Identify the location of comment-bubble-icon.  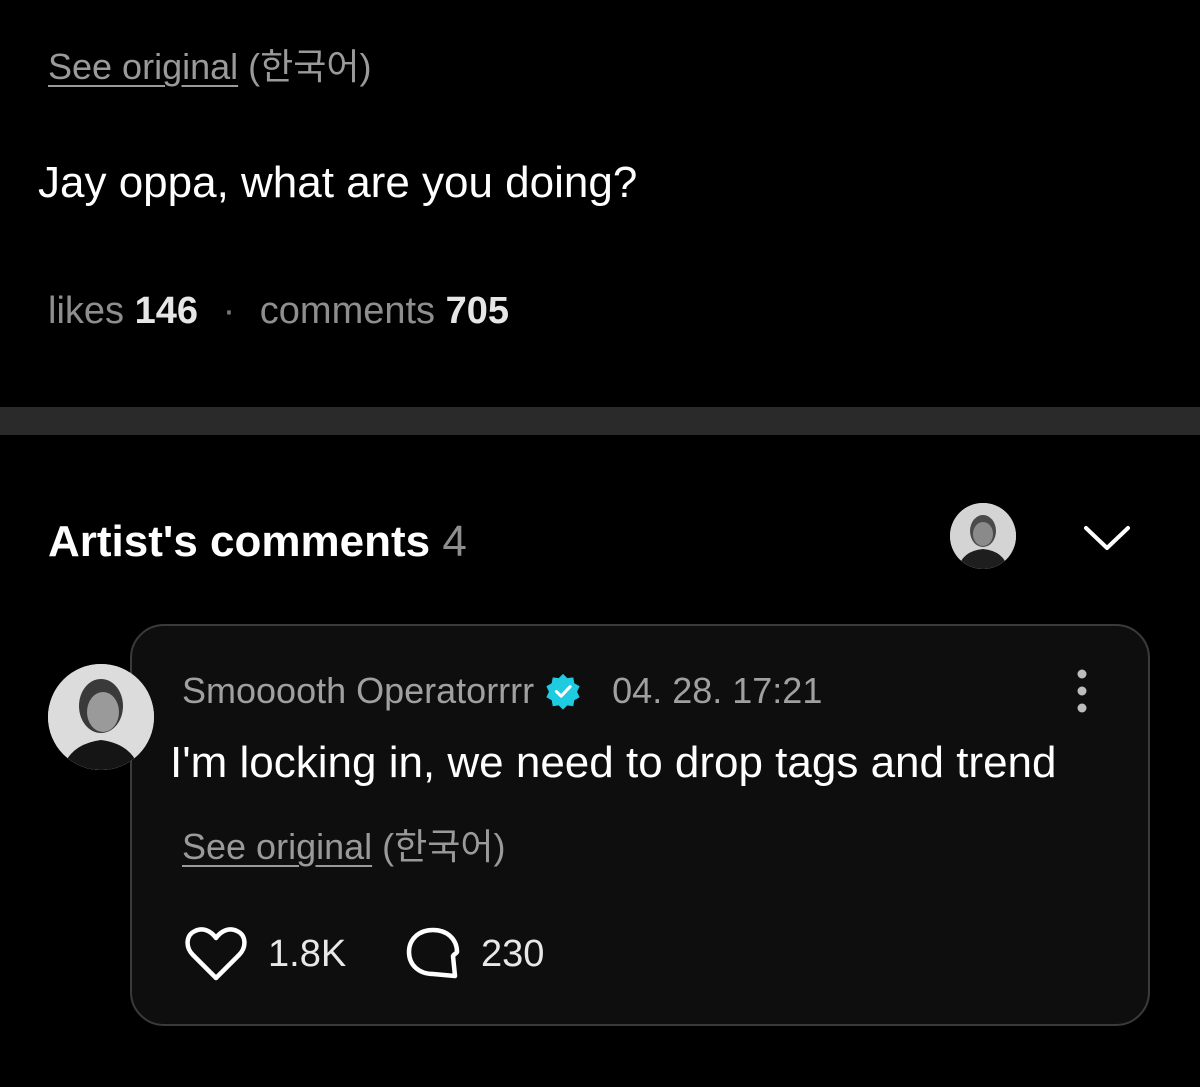
(433, 953).